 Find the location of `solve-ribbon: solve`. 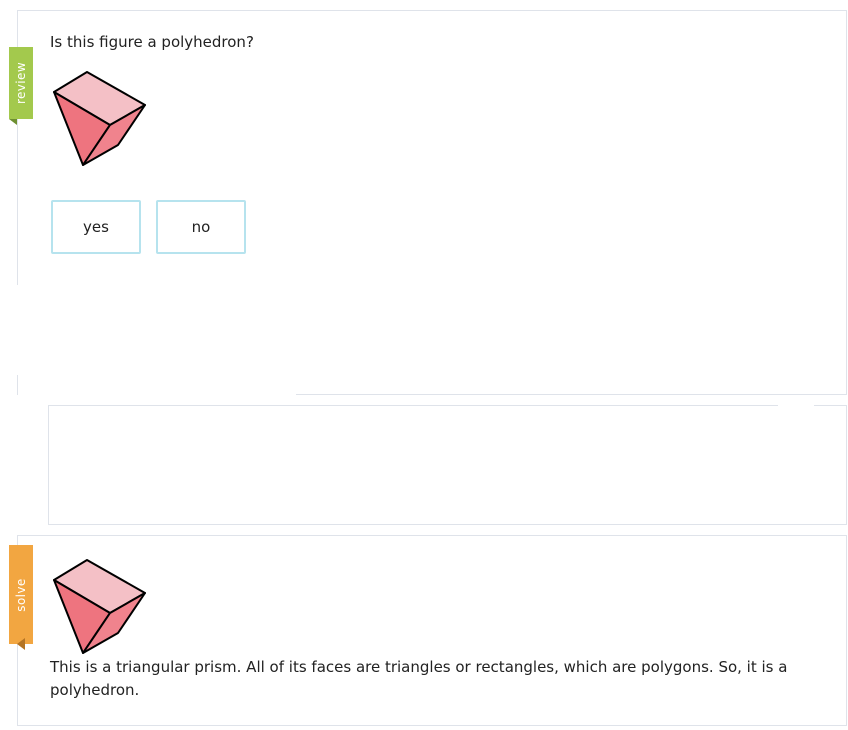

solve-ribbon: solve is located at coordinates (21, 597).